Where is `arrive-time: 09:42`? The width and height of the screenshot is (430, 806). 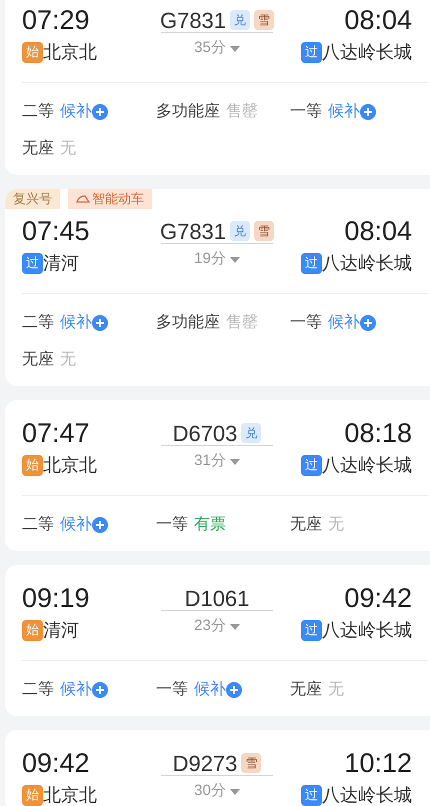
arrive-time: 09:42 is located at coordinates (377, 598).